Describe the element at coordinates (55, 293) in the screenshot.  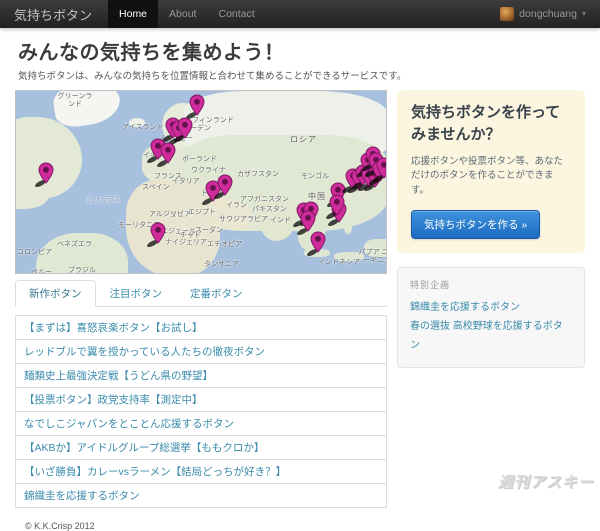
I see `tab-new-buttons: 新作ボタン` at that location.